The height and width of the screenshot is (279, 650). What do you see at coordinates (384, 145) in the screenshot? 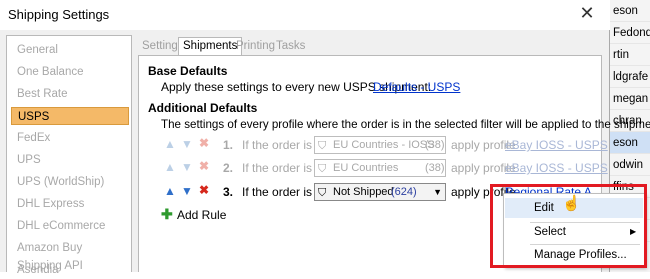
I see `filter-name: EU Countries - IOSS` at bounding box center [384, 145].